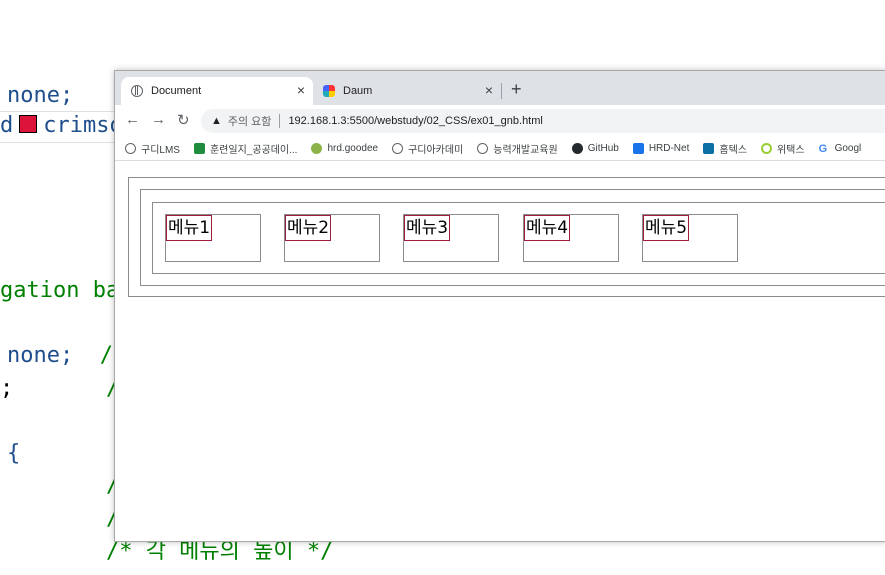 This screenshot has width=885, height=575. I want to click on bookmark-item: 구디아카데미, so click(427, 148).